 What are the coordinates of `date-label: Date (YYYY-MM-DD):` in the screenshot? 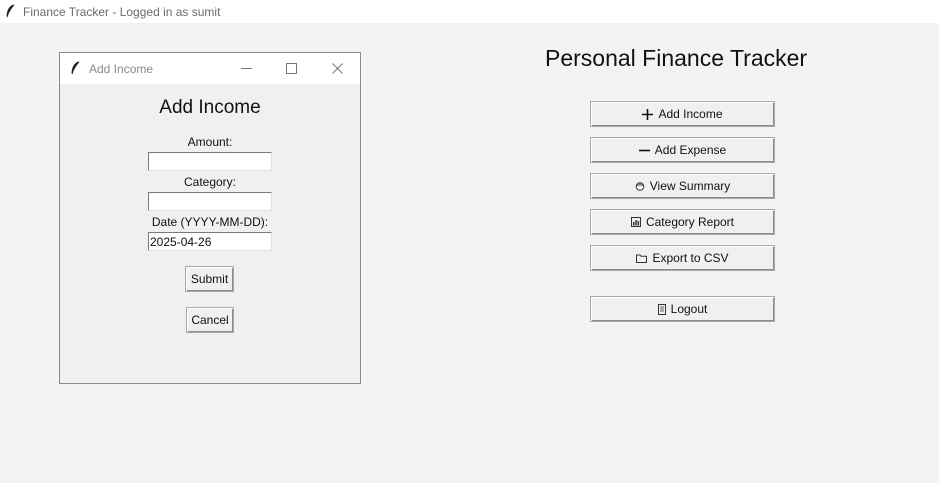 It's located at (210, 222).